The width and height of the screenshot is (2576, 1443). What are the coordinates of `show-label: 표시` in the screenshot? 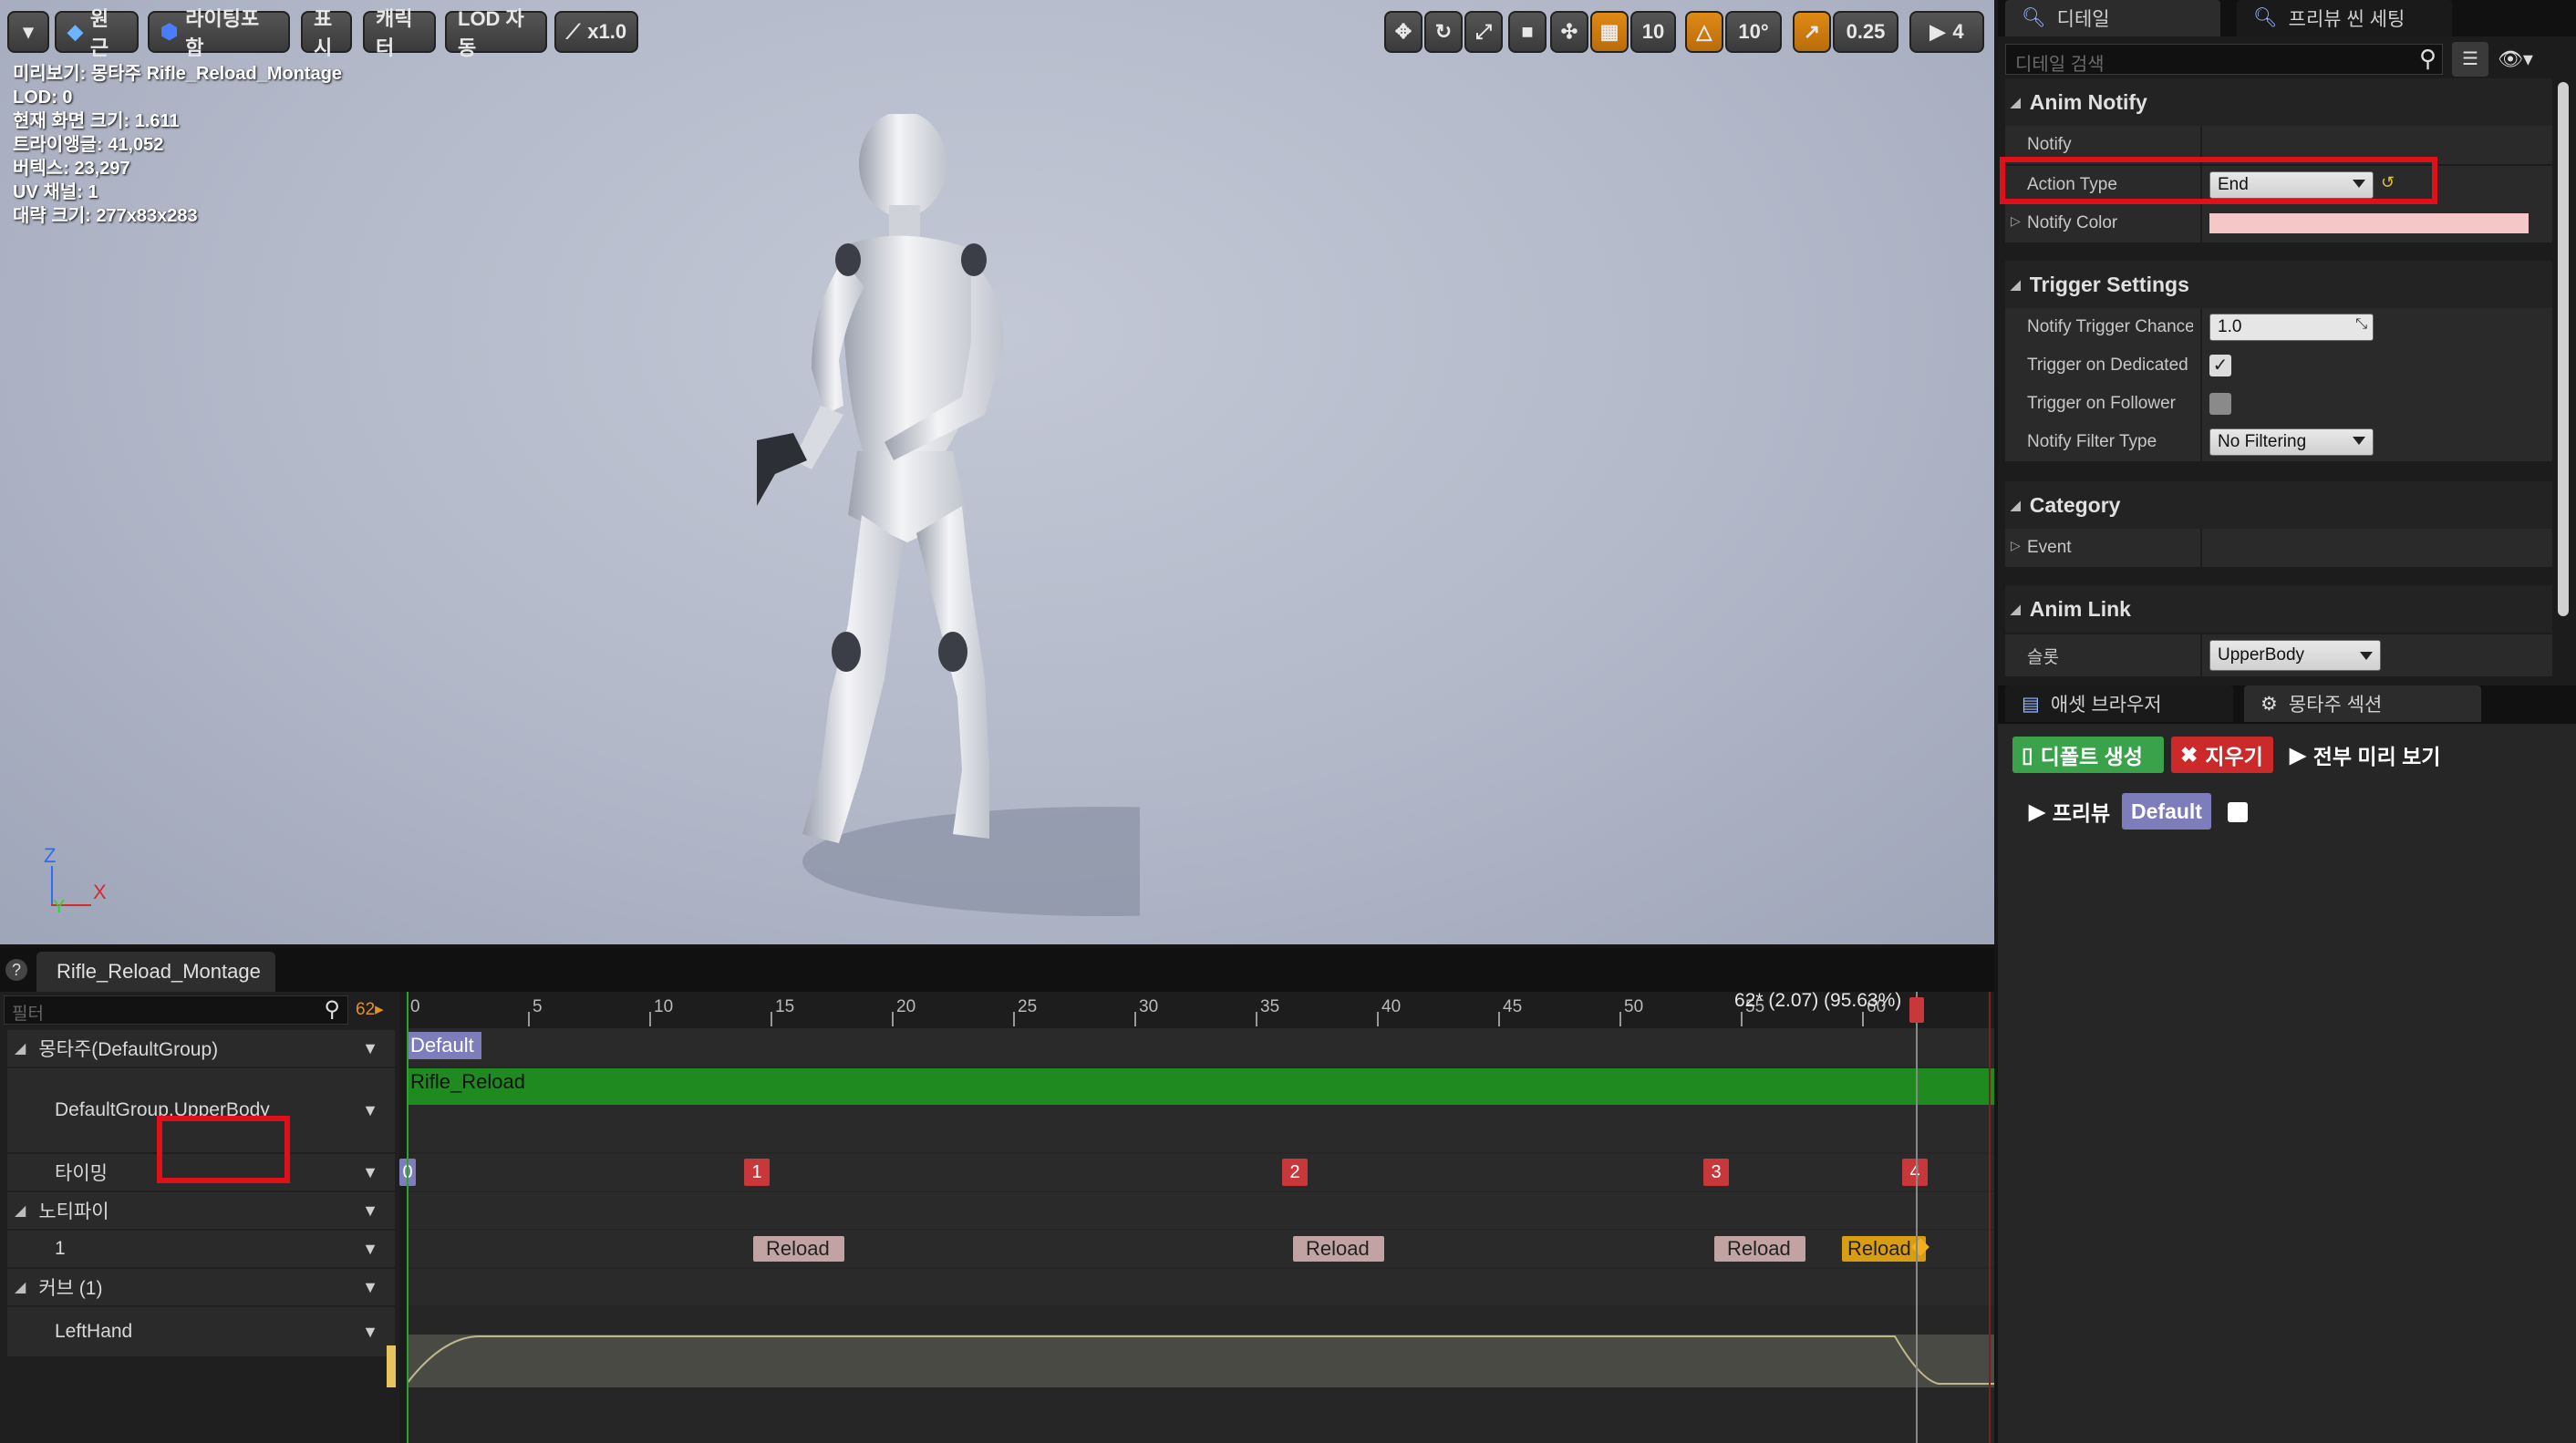 It's located at (323, 33).